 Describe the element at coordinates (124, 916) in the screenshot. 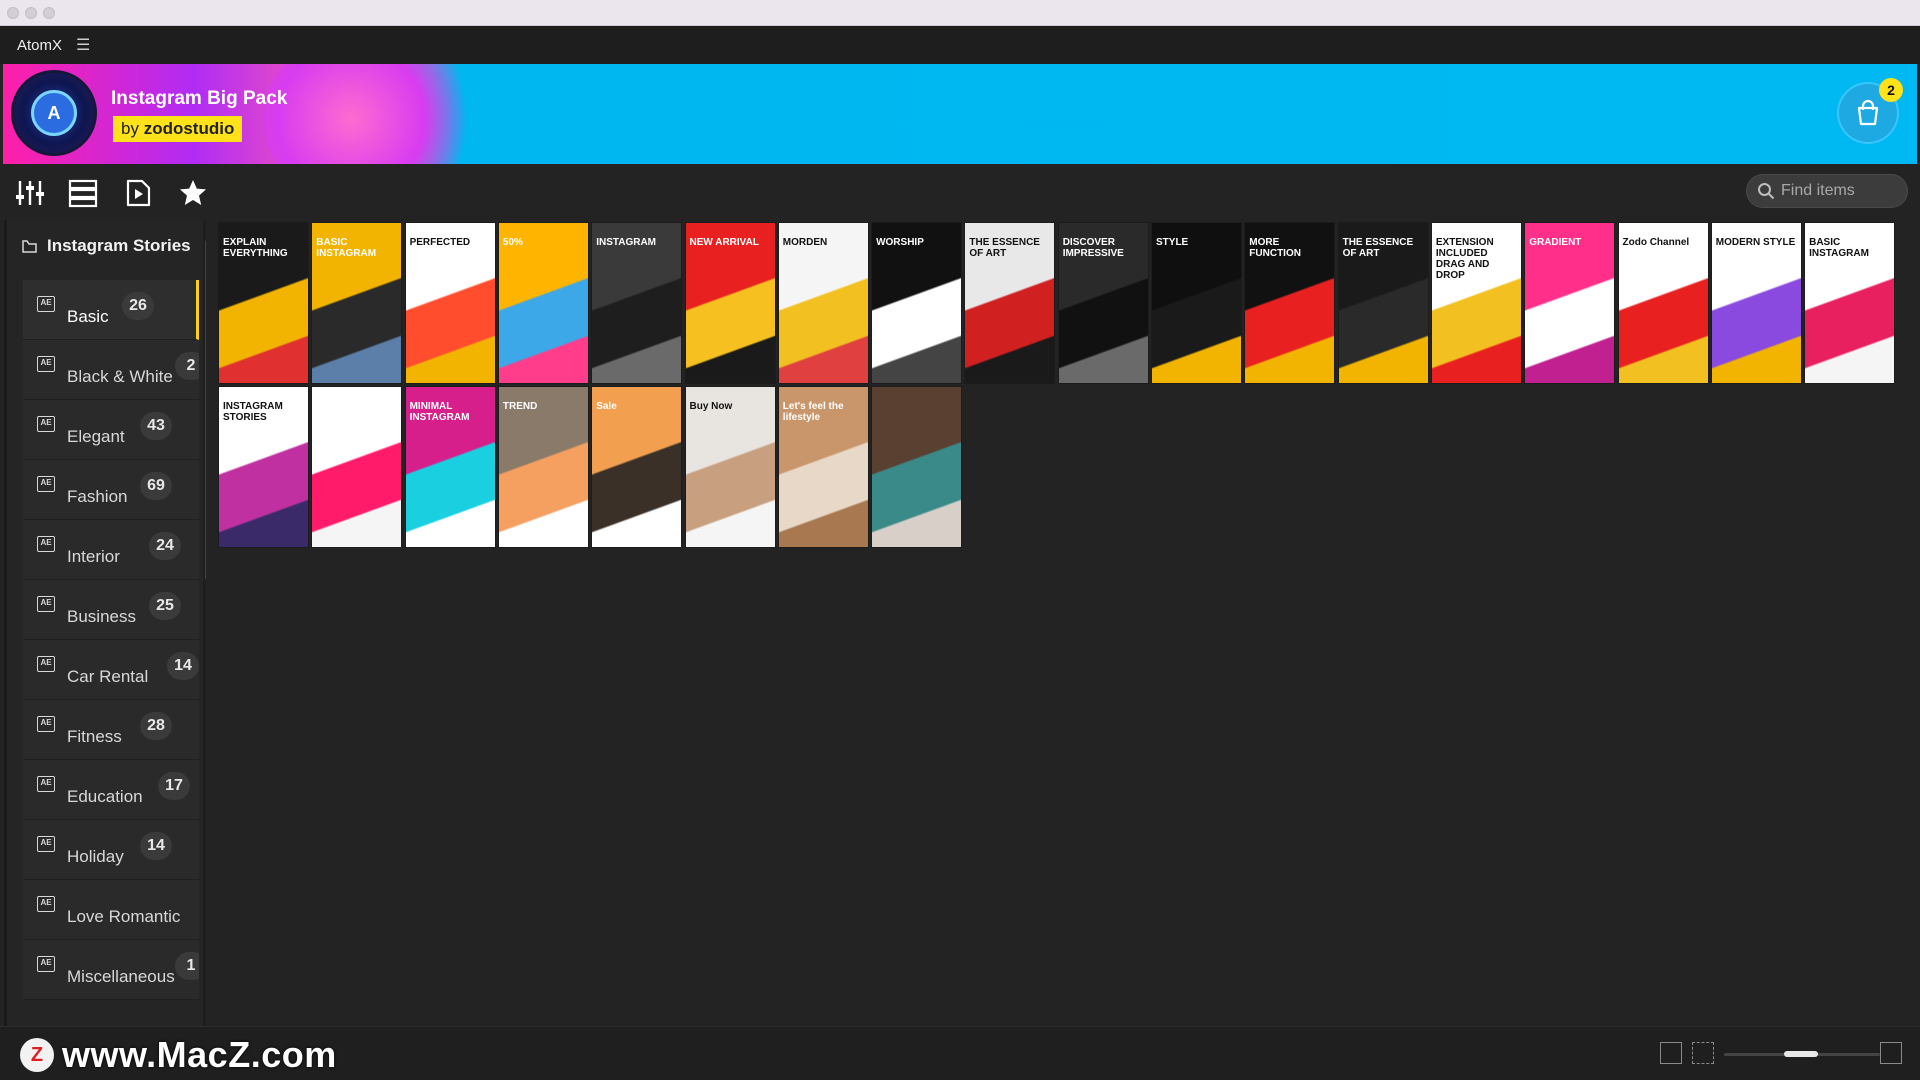

I see `sidebar-item-label: Love Romantic` at that location.